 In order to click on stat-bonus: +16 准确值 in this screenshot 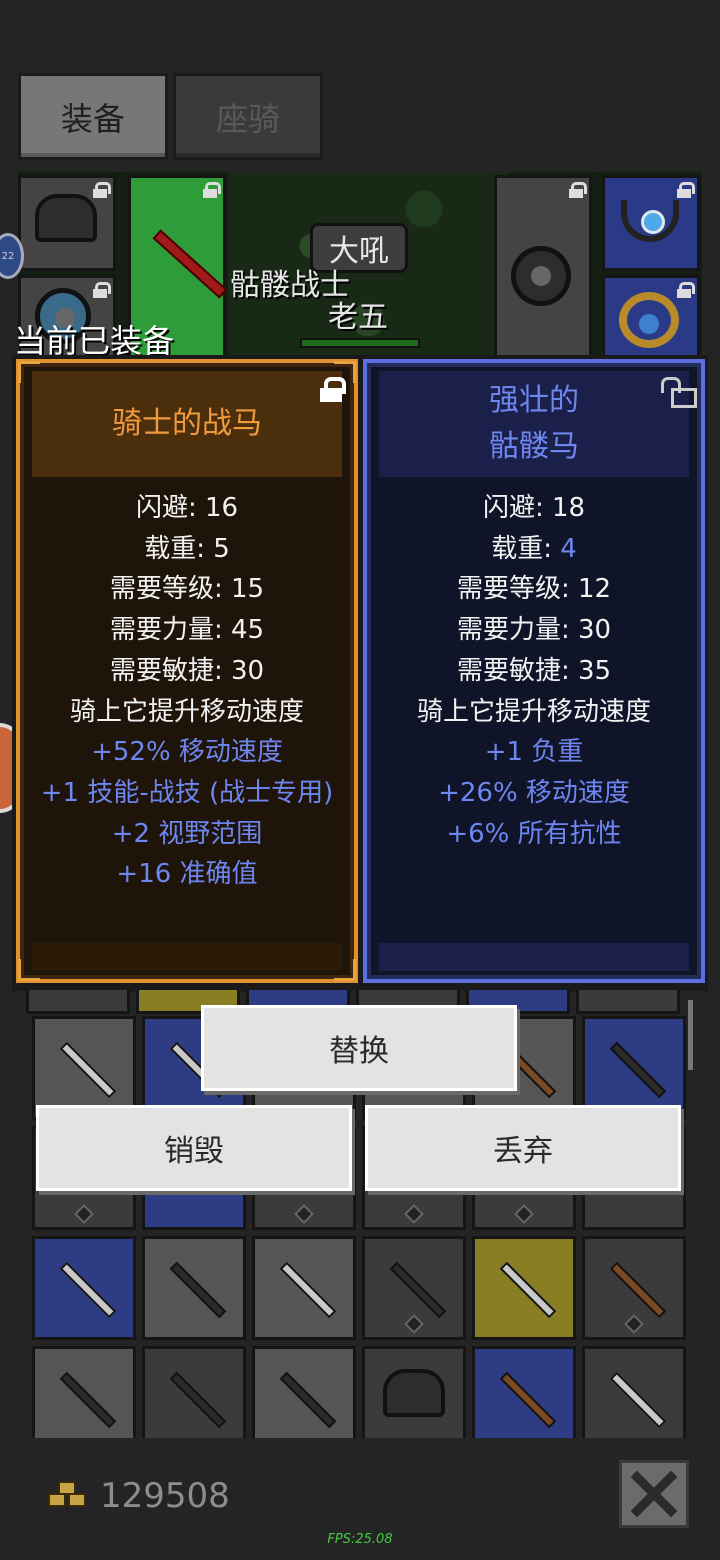, I will do `click(187, 874)`.